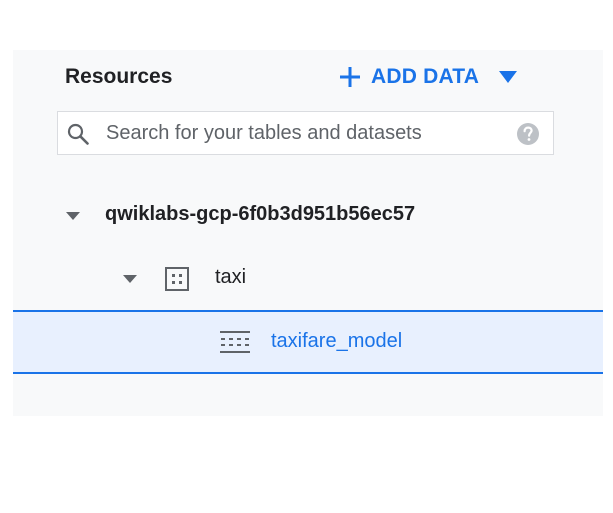 This screenshot has height=513, width=613. I want to click on caret-down-icon, so click(508, 77).